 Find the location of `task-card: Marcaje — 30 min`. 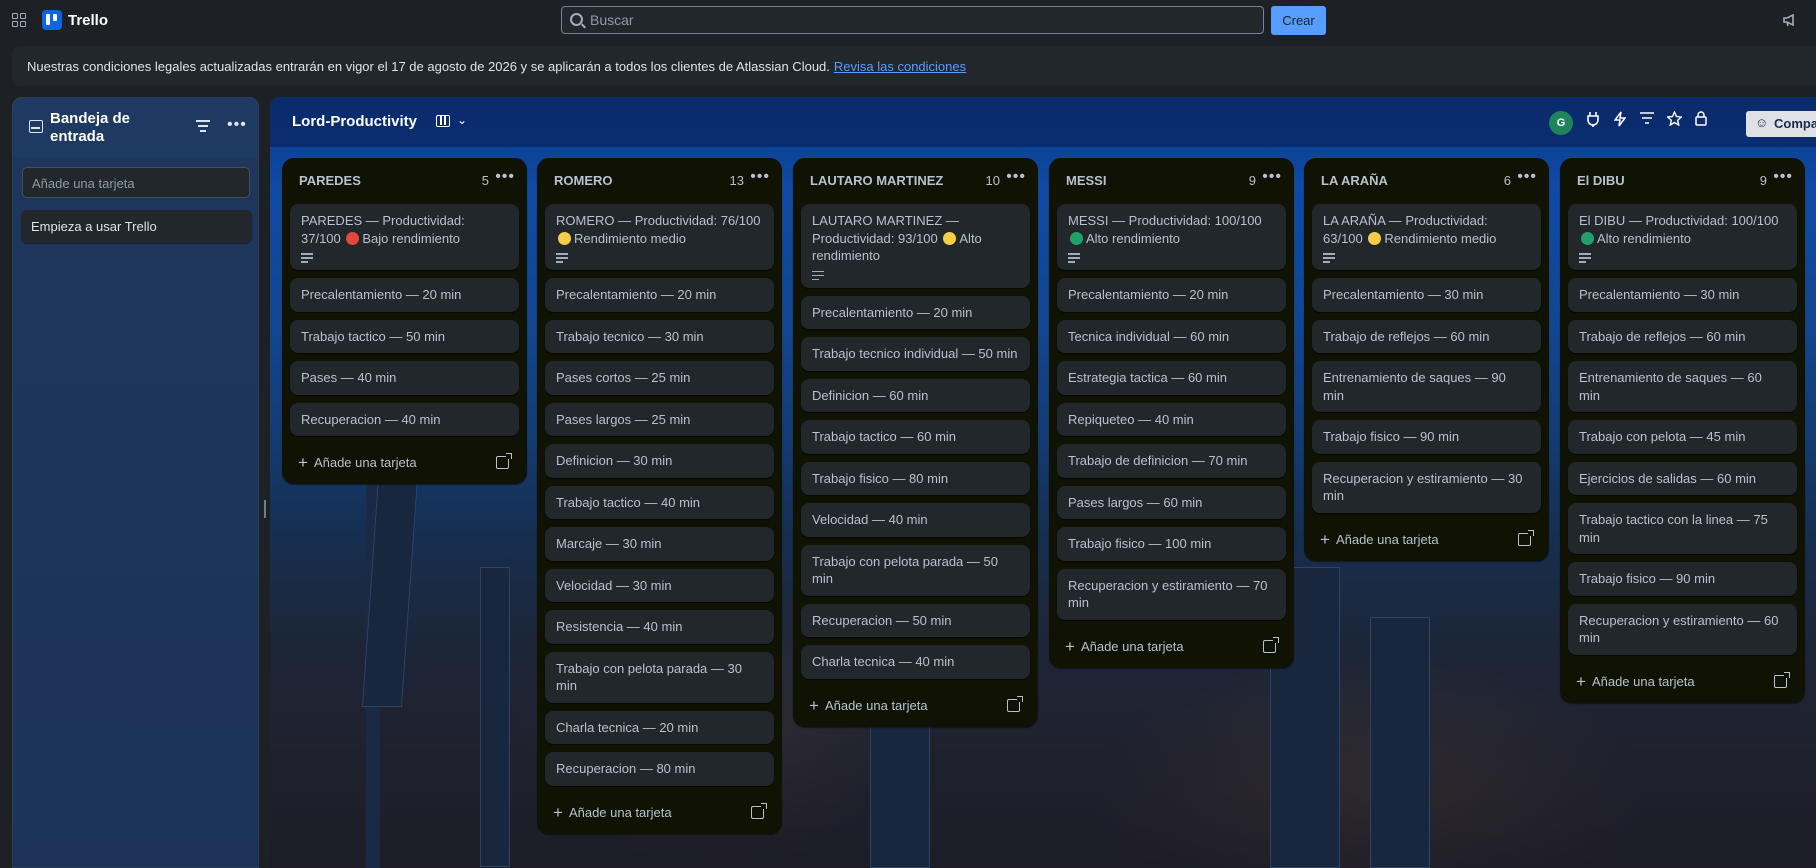

task-card: Marcaje — 30 min is located at coordinates (659, 544).